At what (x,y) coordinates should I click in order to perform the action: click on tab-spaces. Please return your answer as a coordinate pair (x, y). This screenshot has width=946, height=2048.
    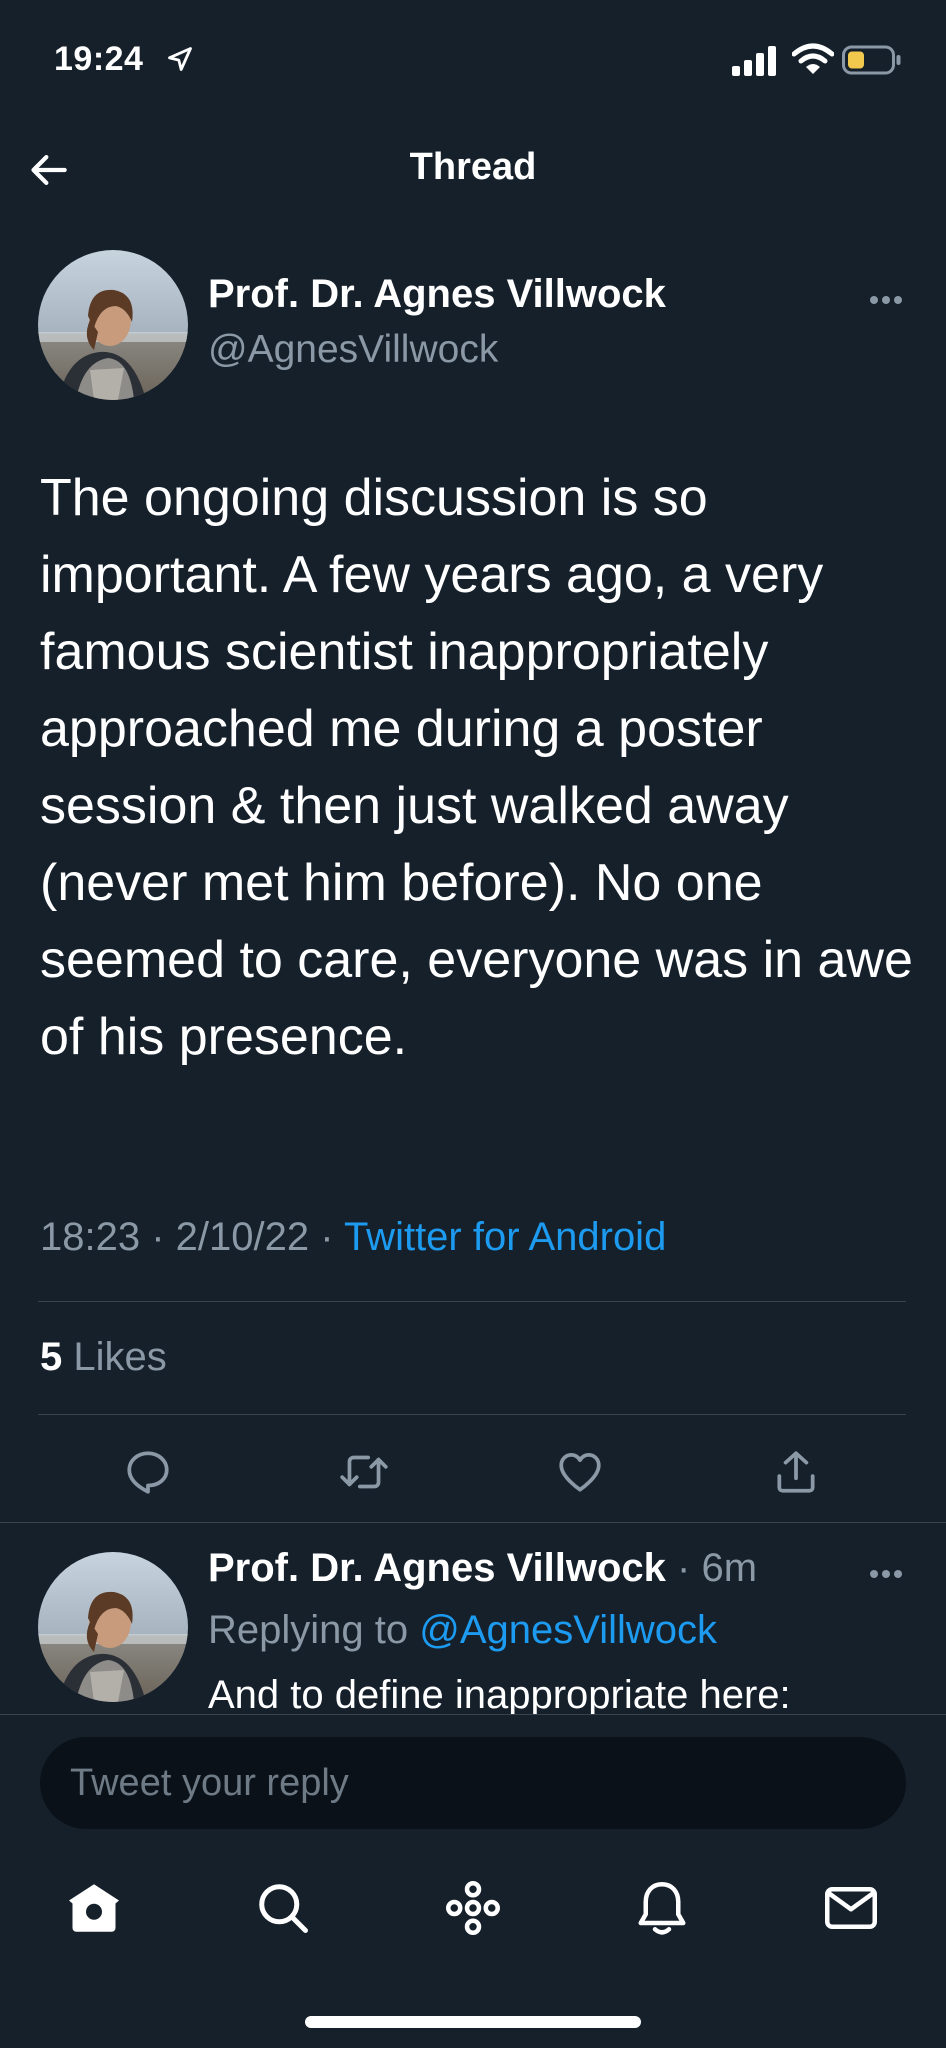
    Looking at the image, I should click on (473, 1908).